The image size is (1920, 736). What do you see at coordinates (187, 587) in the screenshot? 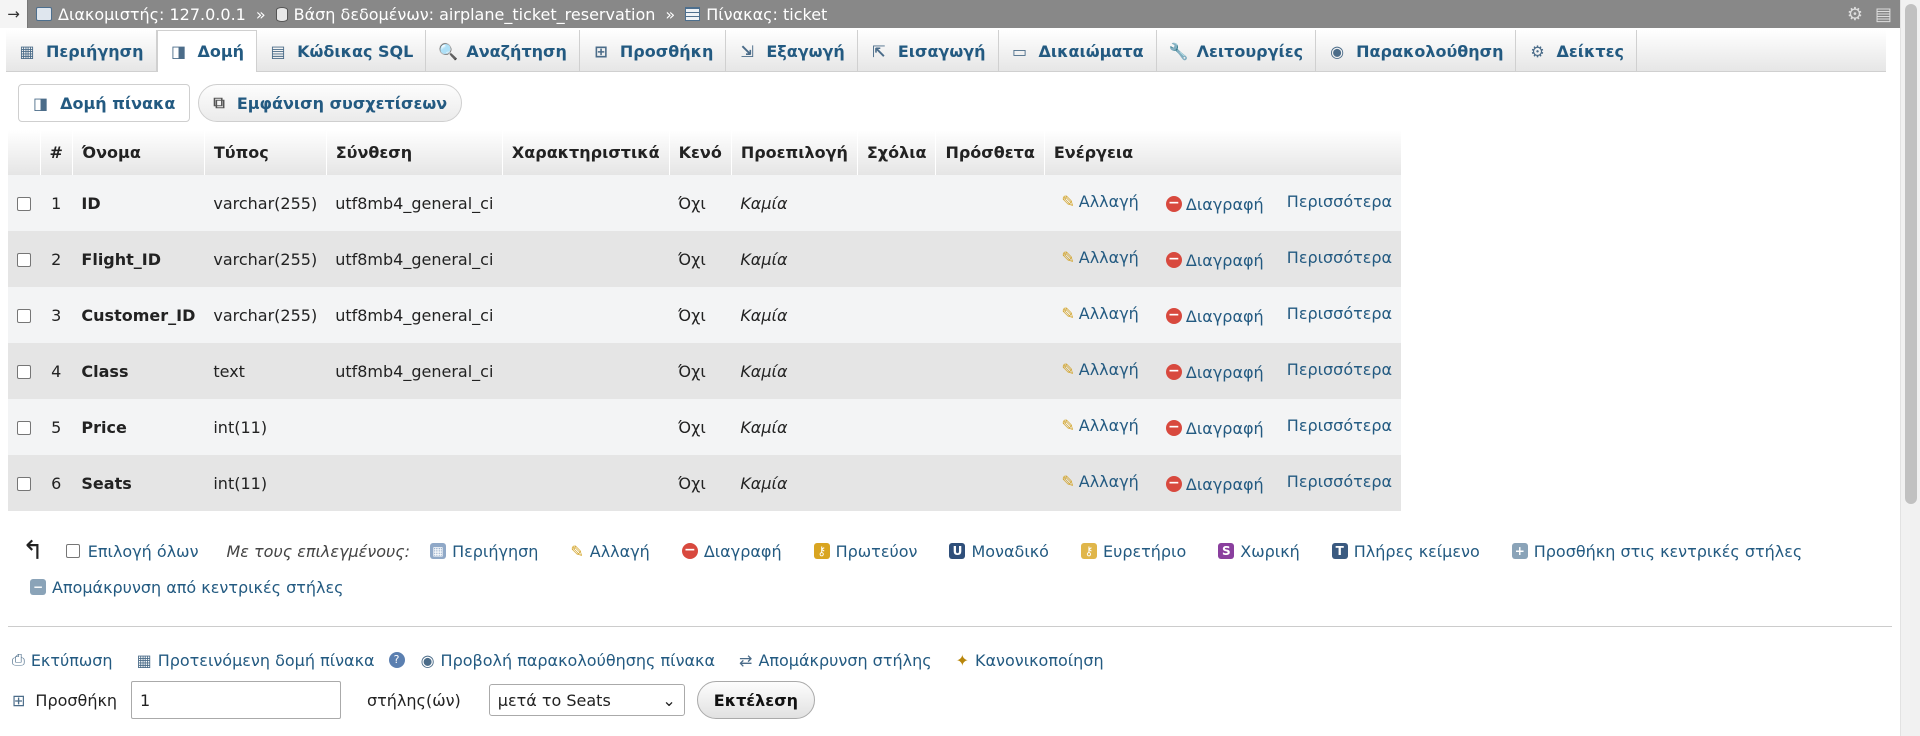
I see `bulk-remove-central-button: − Απομάκρυνση από κεντρικές στήλες` at bounding box center [187, 587].